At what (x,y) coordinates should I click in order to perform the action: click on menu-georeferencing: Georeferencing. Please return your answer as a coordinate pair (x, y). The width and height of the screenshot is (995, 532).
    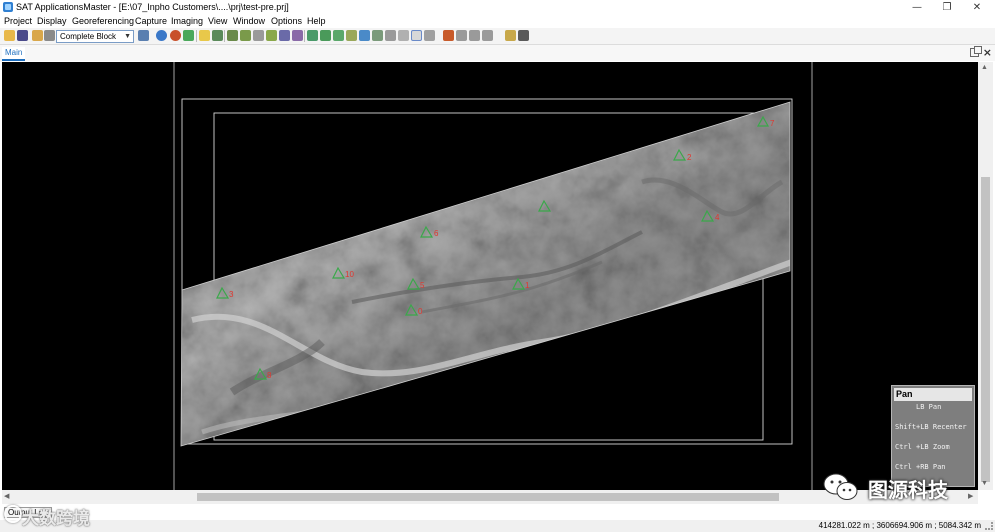
    Looking at the image, I should click on (103, 21).